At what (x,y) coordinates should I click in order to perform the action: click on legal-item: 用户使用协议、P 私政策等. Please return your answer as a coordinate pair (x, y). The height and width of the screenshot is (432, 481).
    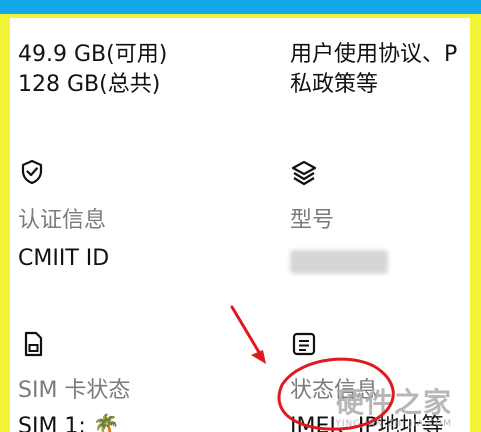
    Looking at the image, I should click on (373, 70).